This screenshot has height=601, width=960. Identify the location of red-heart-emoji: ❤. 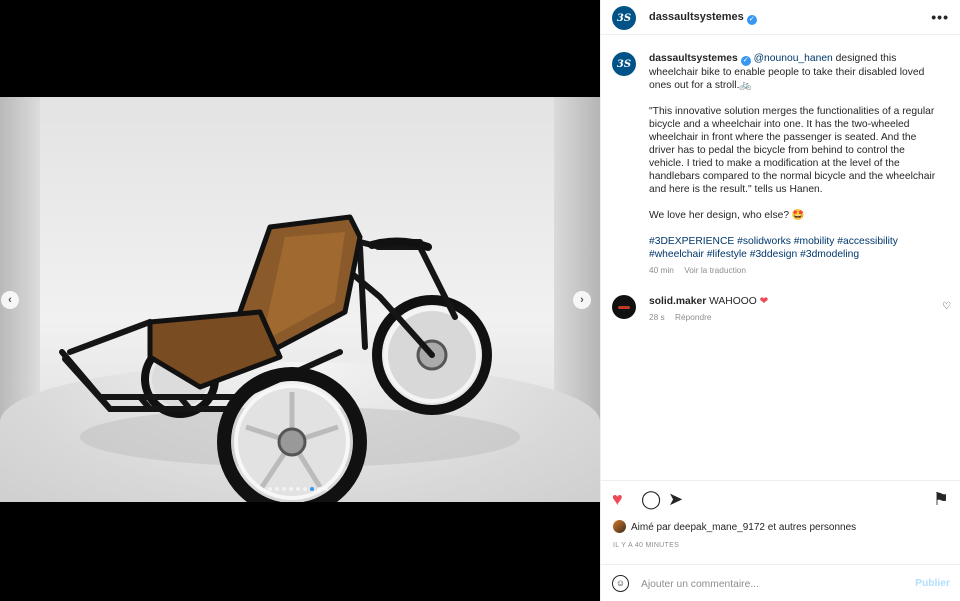
(764, 301).